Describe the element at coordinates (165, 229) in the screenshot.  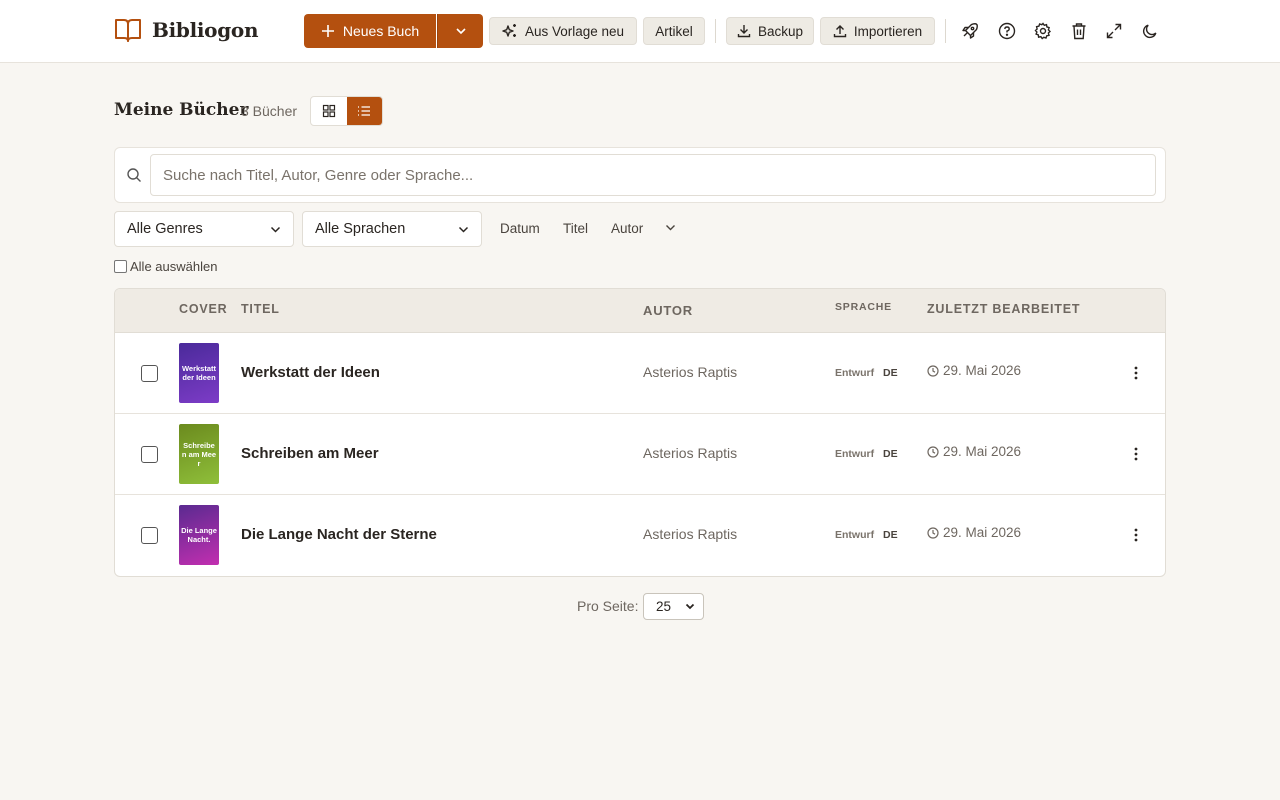
I see `genre-filter-value: Alle Genres` at that location.